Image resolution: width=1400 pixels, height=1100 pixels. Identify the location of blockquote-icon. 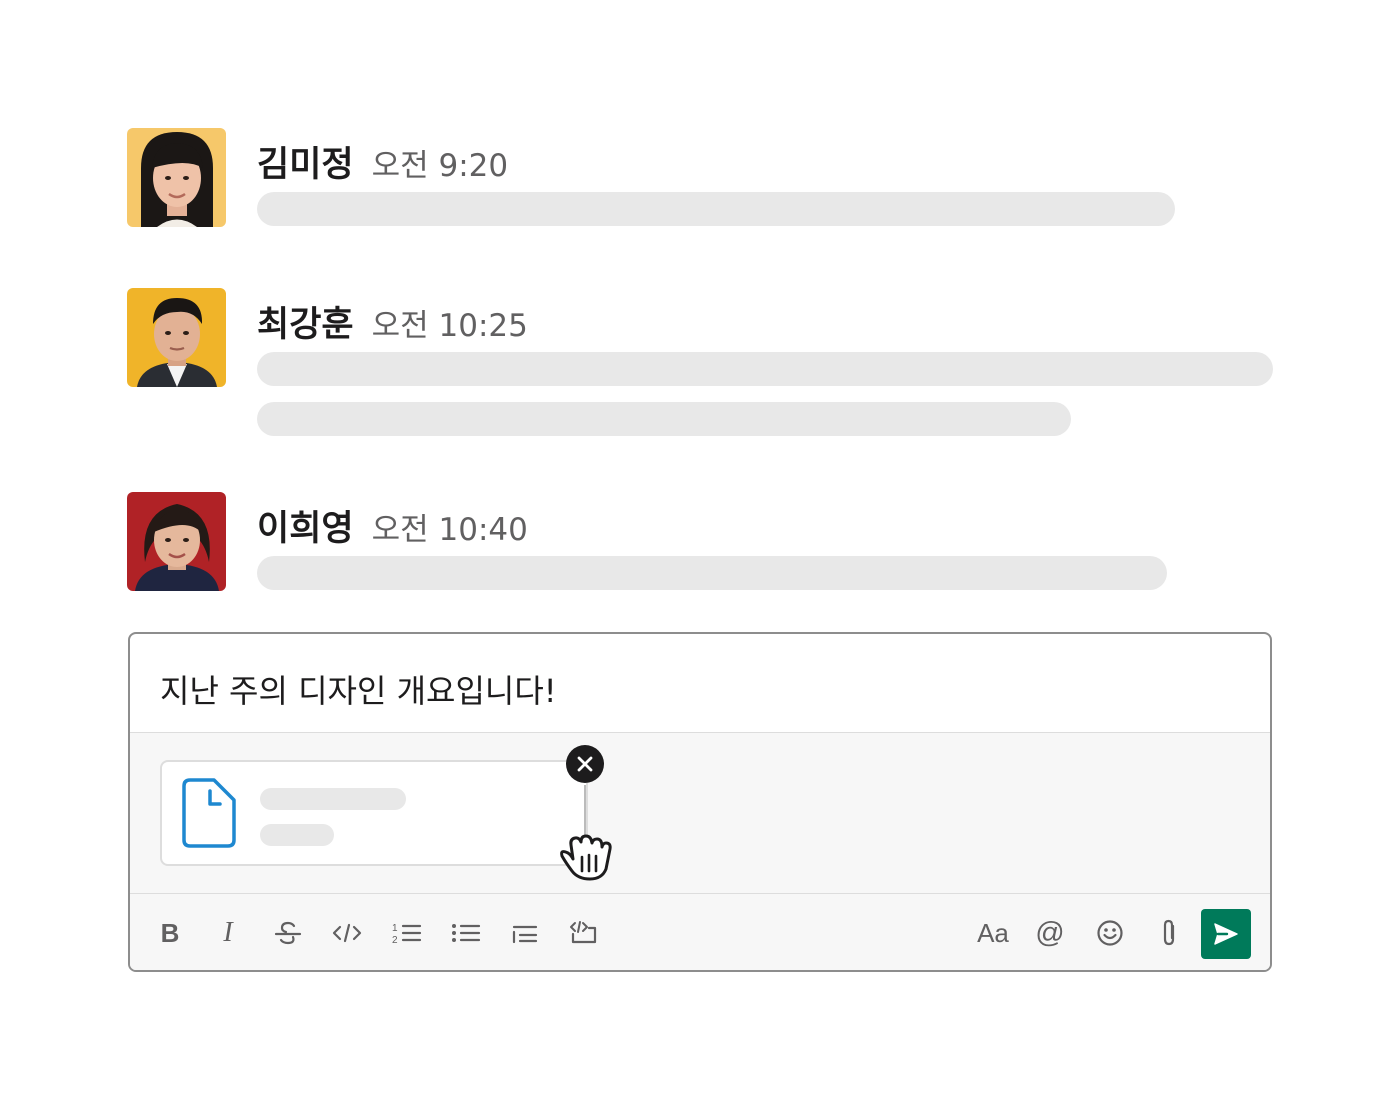
(525, 934).